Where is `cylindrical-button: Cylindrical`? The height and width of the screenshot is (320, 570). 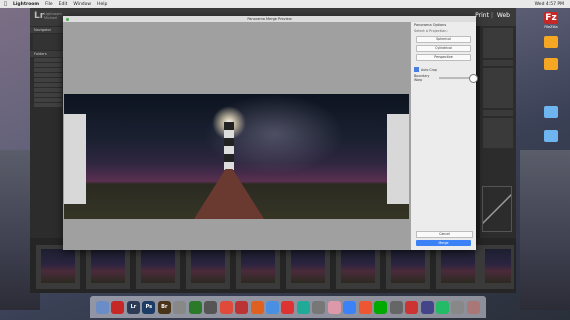 cylindrical-button: Cylindrical is located at coordinates (443, 48).